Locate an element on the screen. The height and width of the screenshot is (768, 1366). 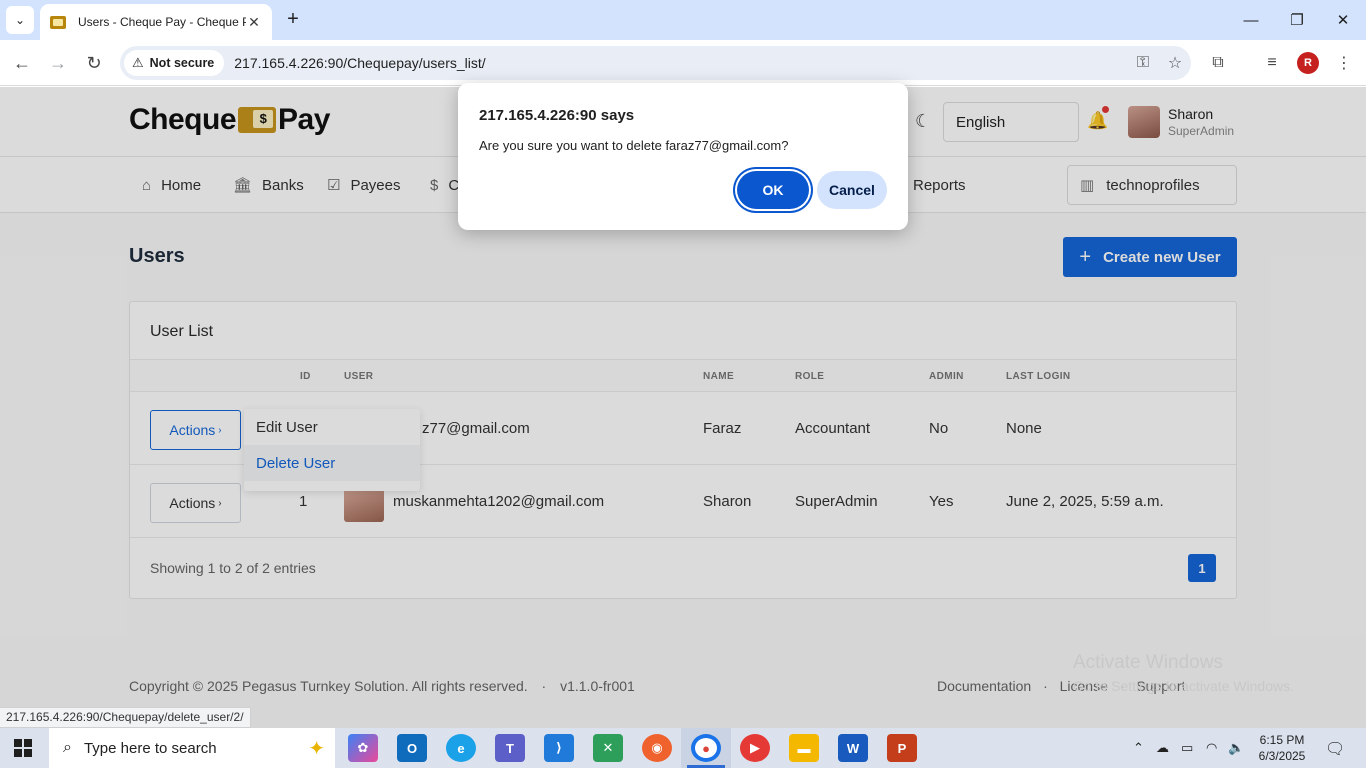
cloud-icon: ☁ is located at coordinates (1162, 748).